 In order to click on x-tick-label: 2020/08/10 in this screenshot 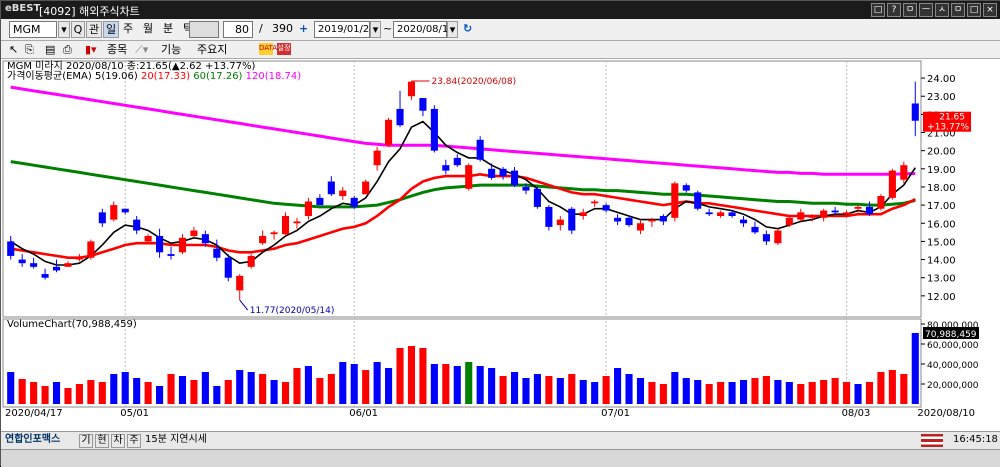, I will do `click(946, 413)`.